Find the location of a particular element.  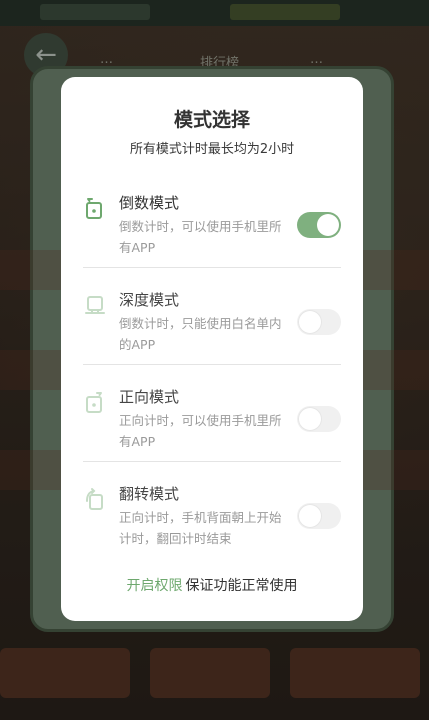

mode-name: 倒数模式 is located at coordinates (149, 203).